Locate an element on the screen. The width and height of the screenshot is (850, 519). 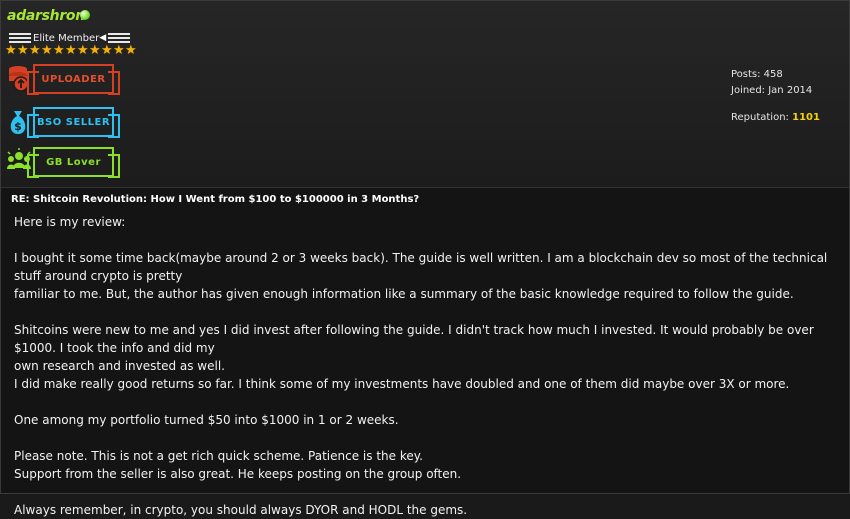
join-date: Joined: Jan 2014 is located at coordinates (772, 90).